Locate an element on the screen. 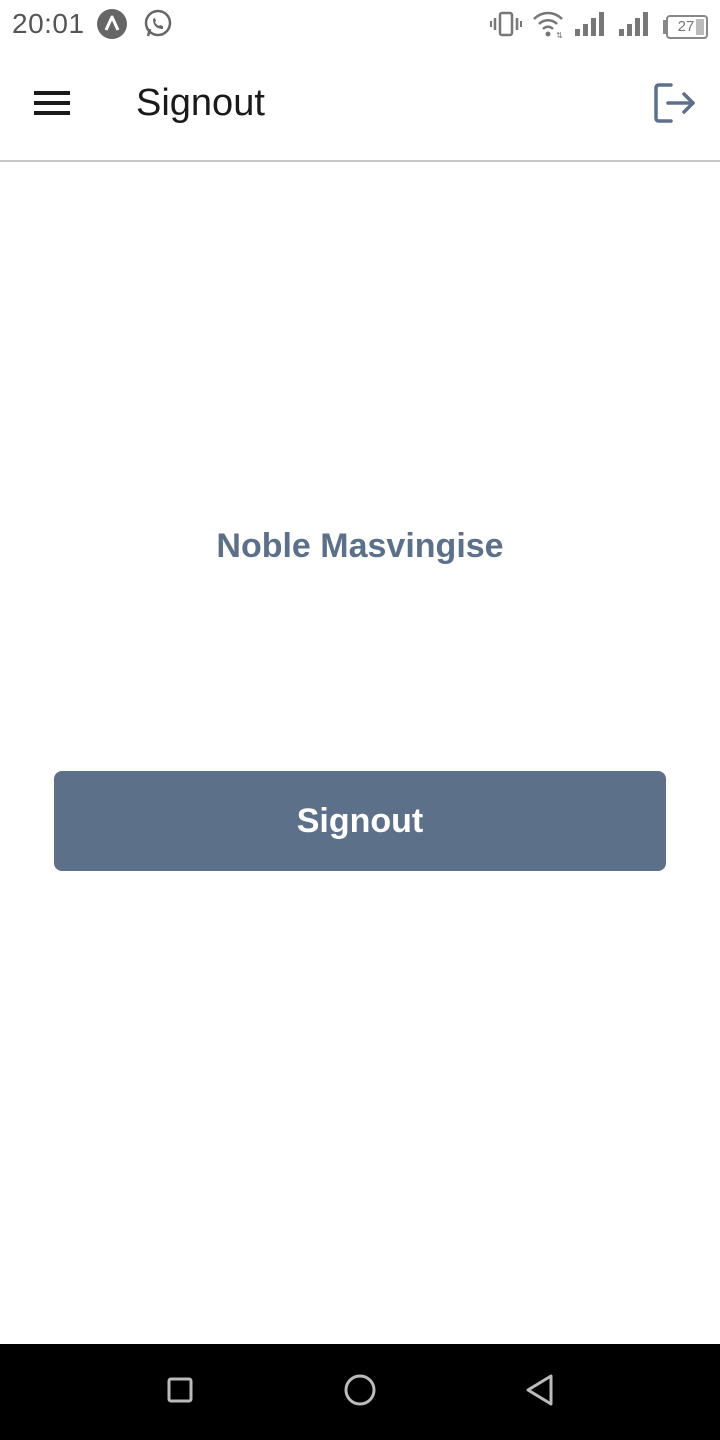 Image resolution: width=720 pixels, height=1440 pixels. back-triangle-icon is located at coordinates (540, 1392).